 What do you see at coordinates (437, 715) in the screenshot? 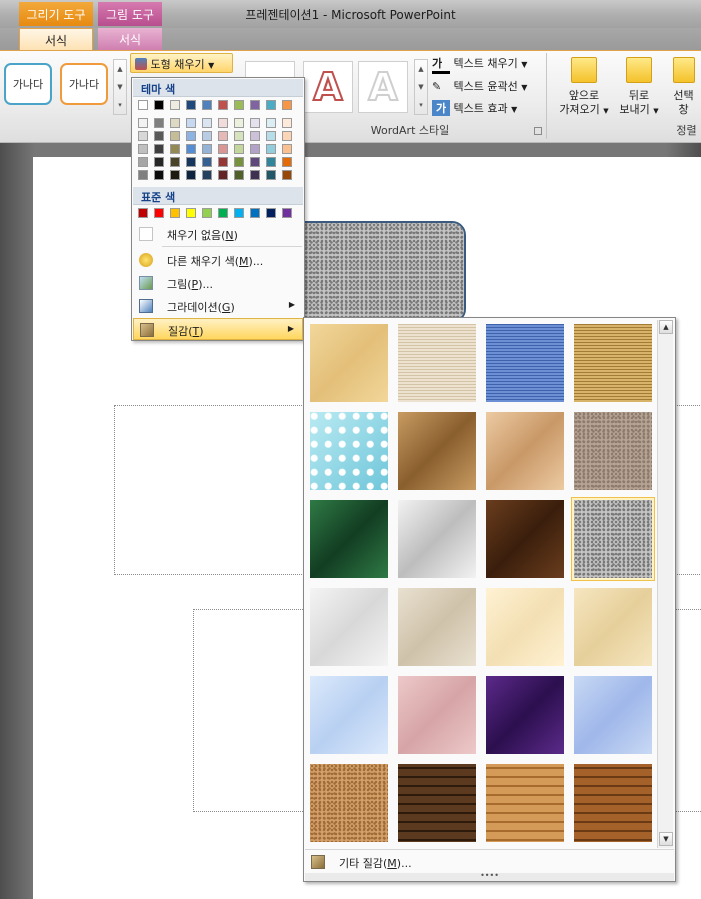
I see `texture-pink-tissue-paper` at bounding box center [437, 715].